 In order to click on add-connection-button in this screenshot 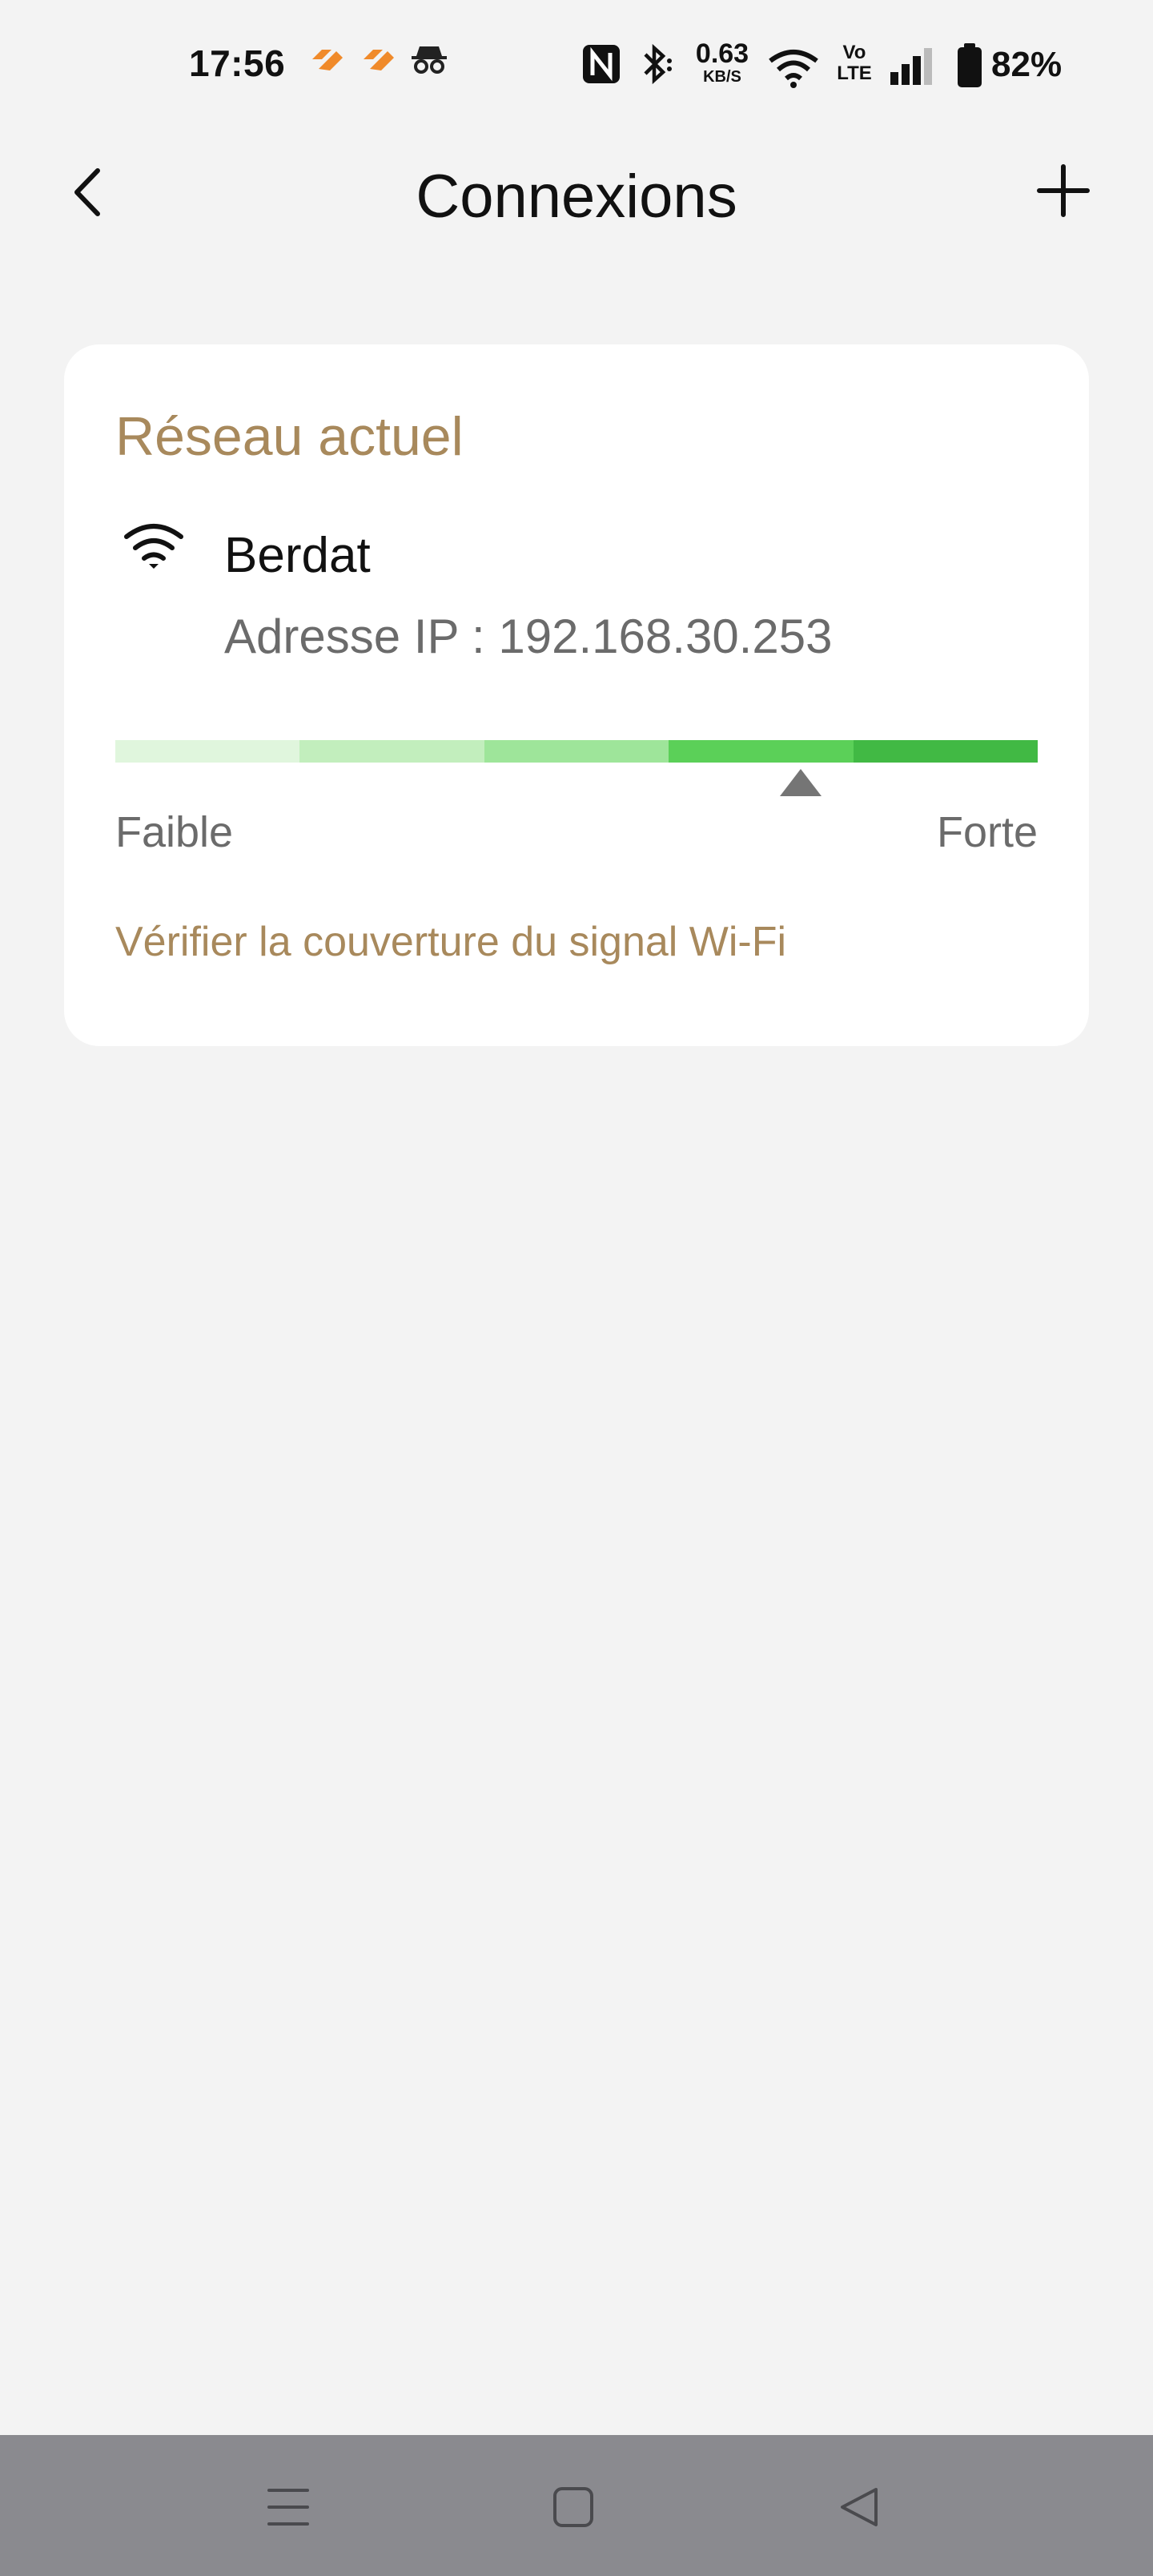, I will do `click(1064, 191)`.